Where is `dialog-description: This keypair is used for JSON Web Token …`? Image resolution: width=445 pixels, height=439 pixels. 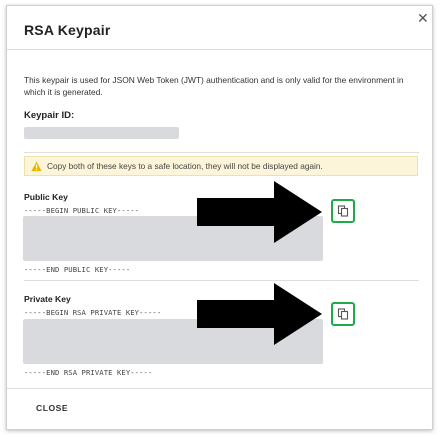
dialog-description: This keypair is used for JSON Web Token … is located at coordinates (214, 86).